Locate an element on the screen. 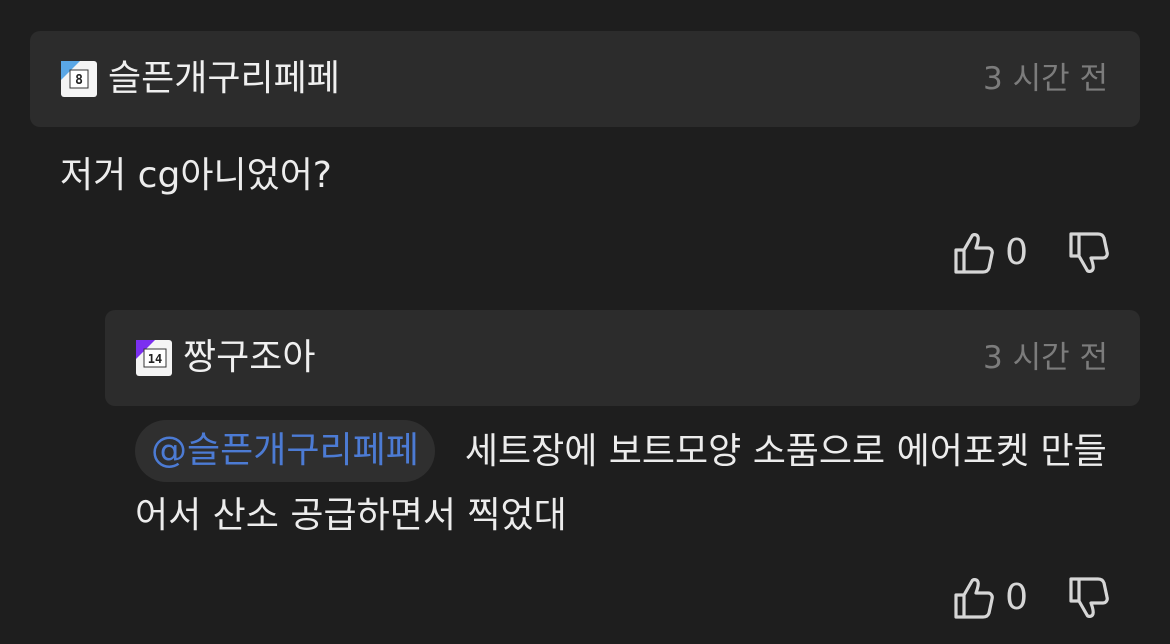 The image size is (1170, 644). mention-tag: @슬픈개구리페페 is located at coordinates (285, 451).